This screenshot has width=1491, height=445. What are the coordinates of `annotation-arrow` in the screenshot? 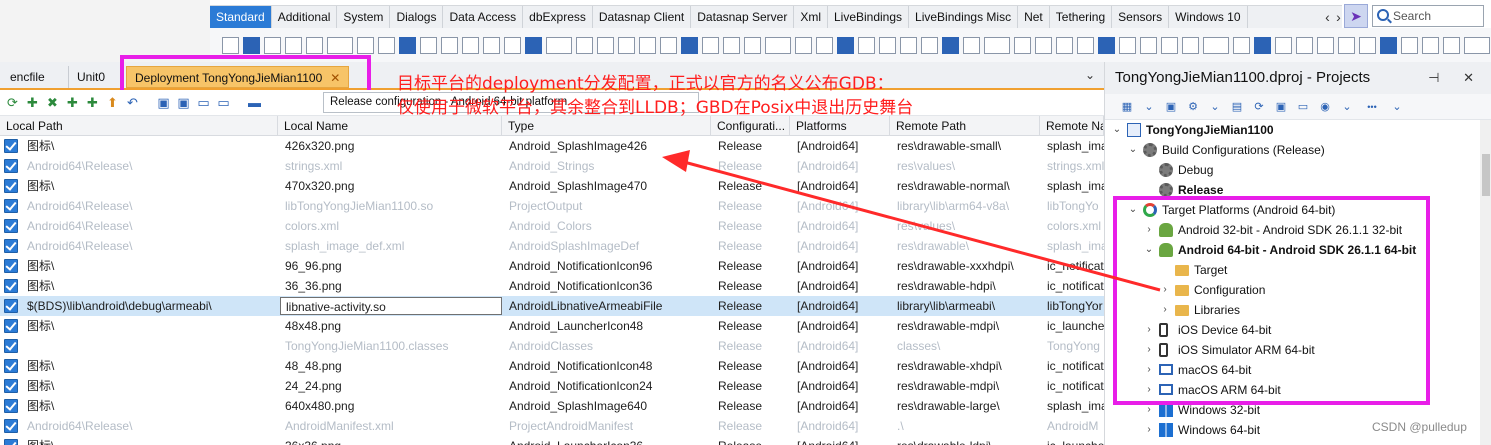 It's located at (911, 221).